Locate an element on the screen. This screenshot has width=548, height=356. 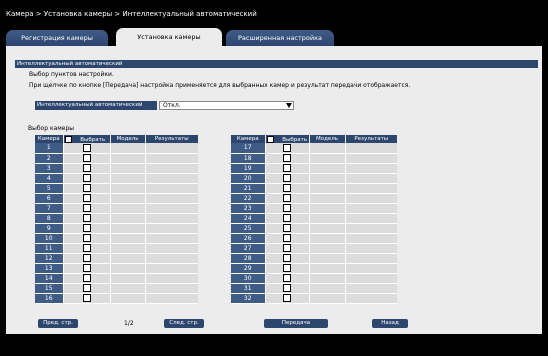
prev-page-button: Пред. стр. is located at coordinates (58, 323).